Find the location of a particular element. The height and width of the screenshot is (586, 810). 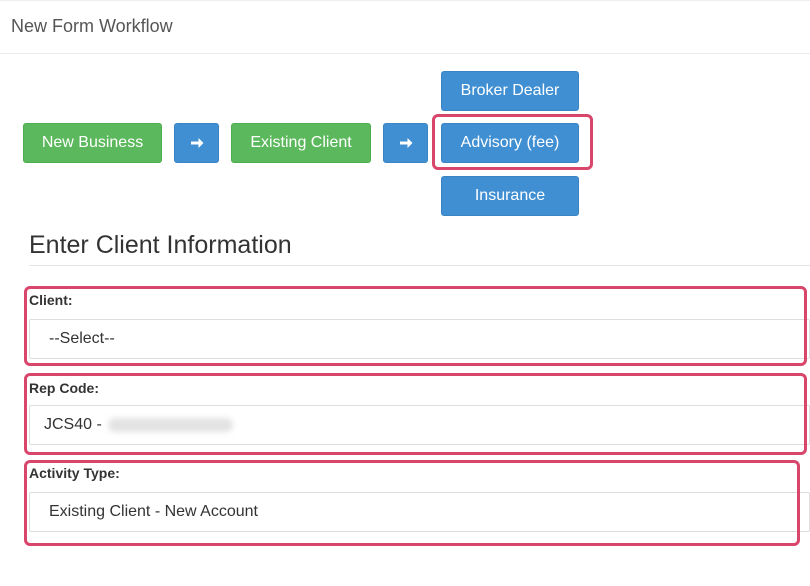

new-business-button: New Business is located at coordinates (92, 143).